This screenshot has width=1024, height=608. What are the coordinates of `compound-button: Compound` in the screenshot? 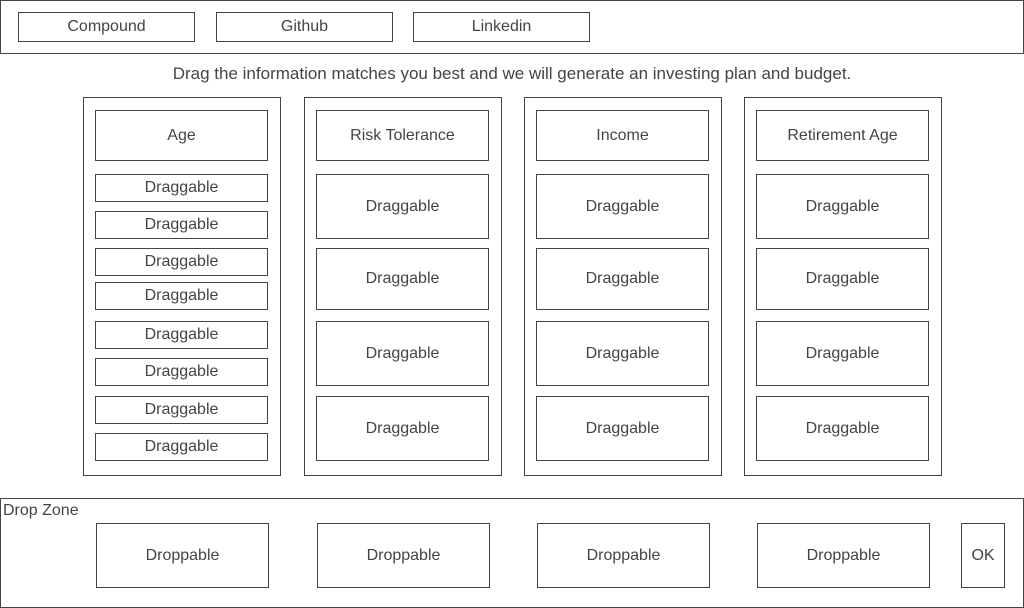 It's located at (106, 27).